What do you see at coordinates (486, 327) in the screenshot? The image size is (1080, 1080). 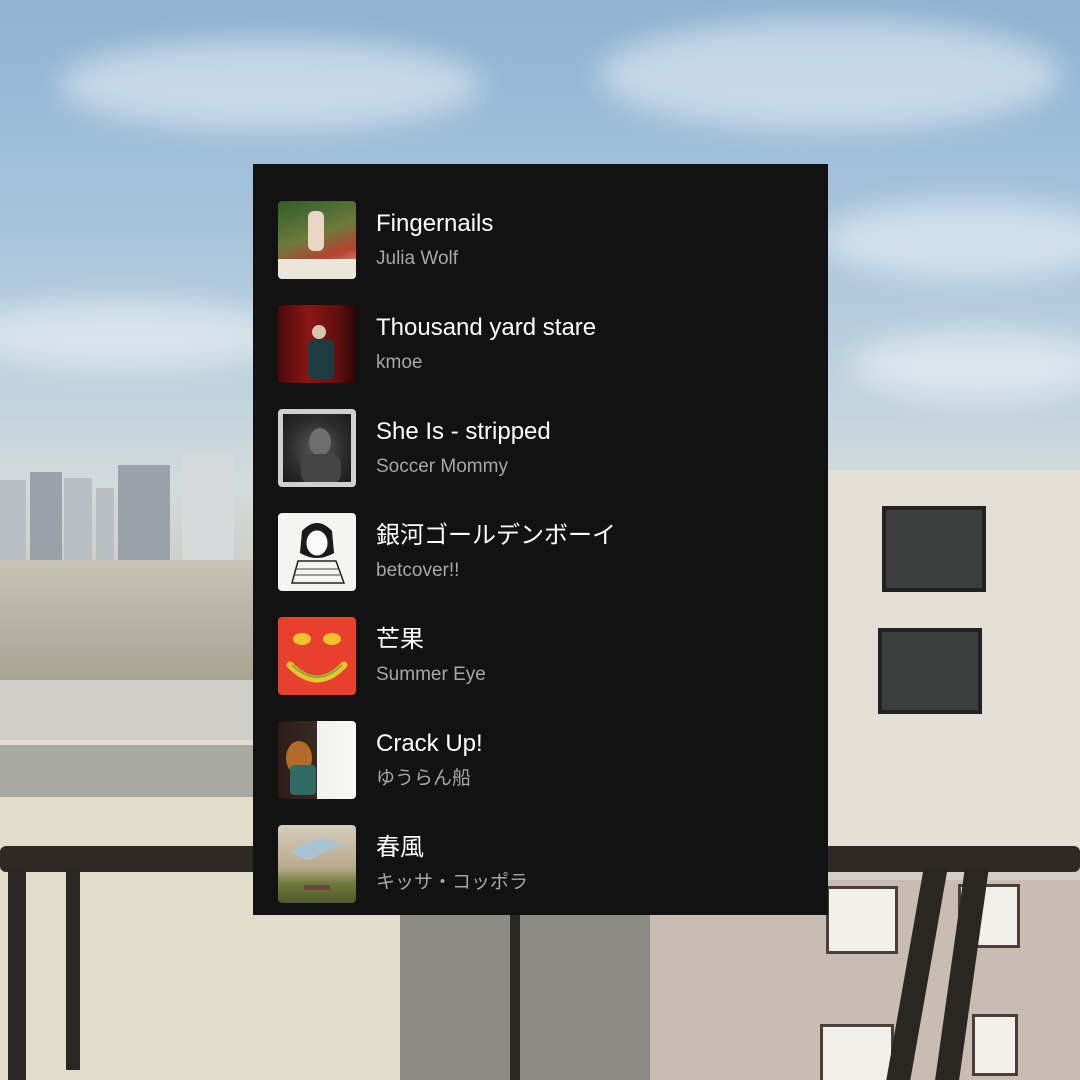 I see `track-title: Thousand yard stare` at bounding box center [486, 327].